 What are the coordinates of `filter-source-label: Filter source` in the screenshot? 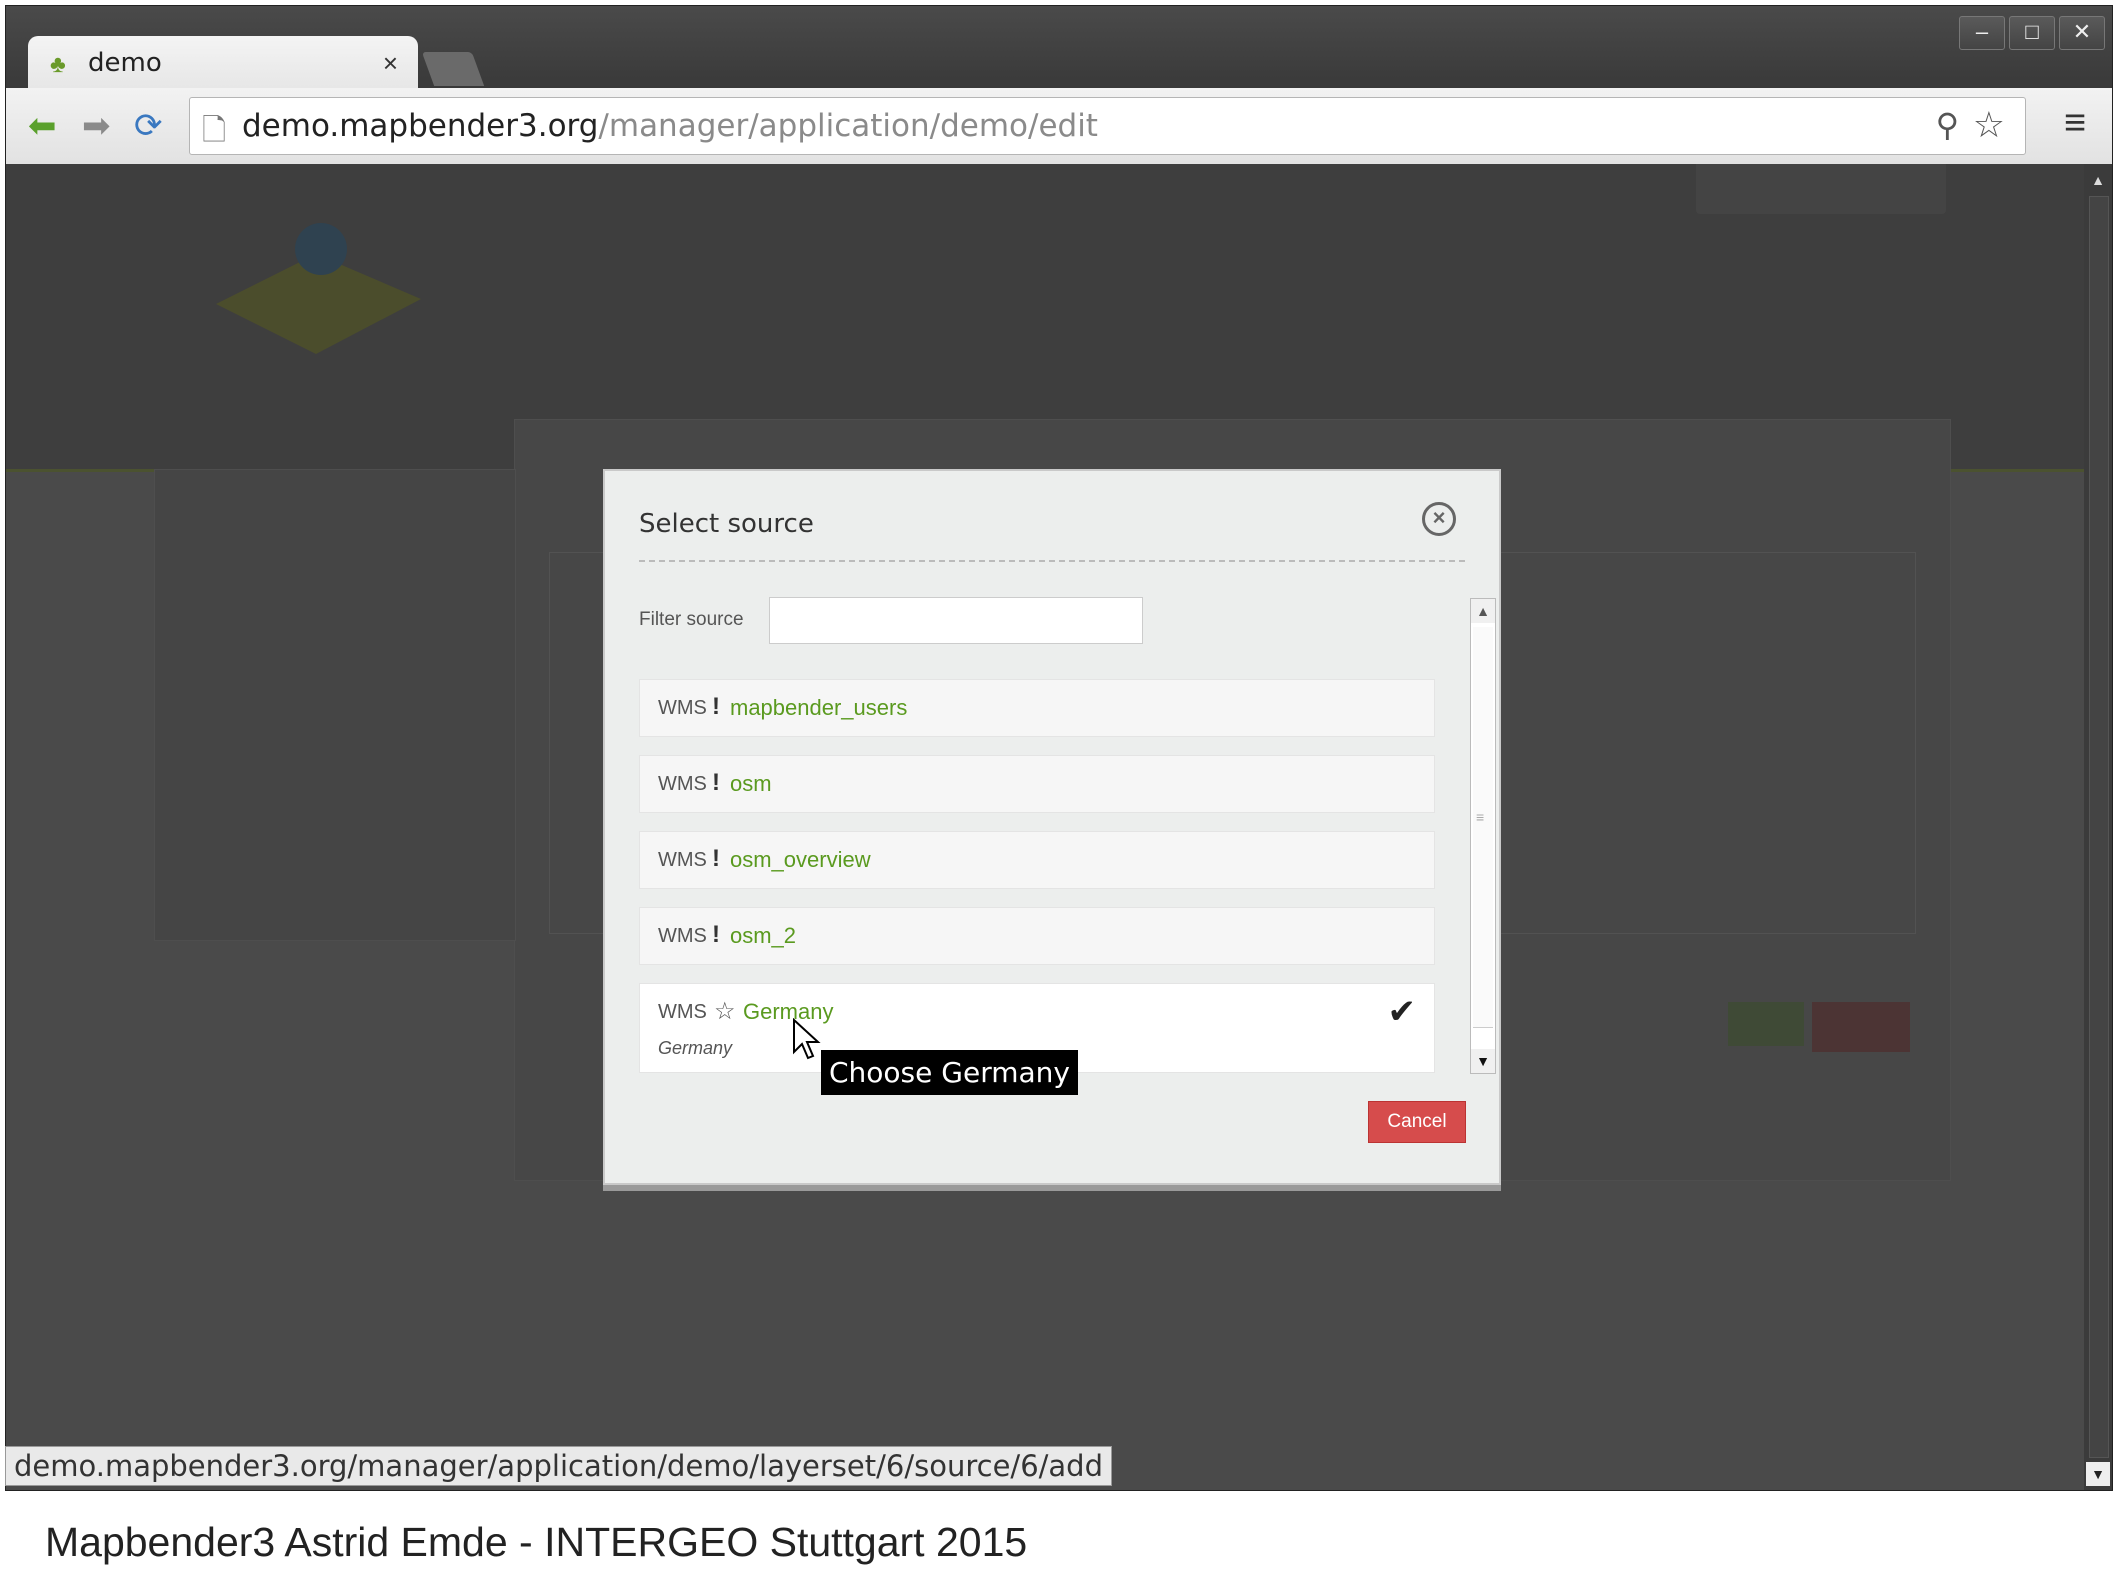 It's located at (691, 619).